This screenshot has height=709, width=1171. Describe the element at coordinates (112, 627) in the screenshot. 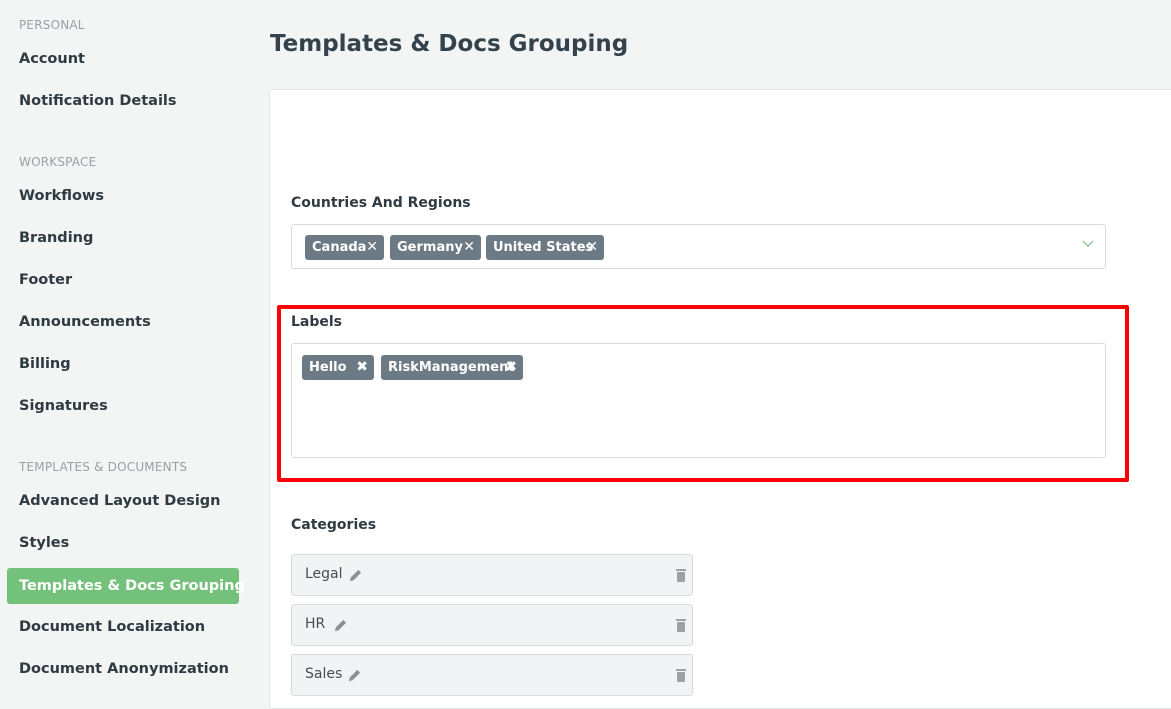

I see `sidebar-item-document-localization: Document Localization` at that location.